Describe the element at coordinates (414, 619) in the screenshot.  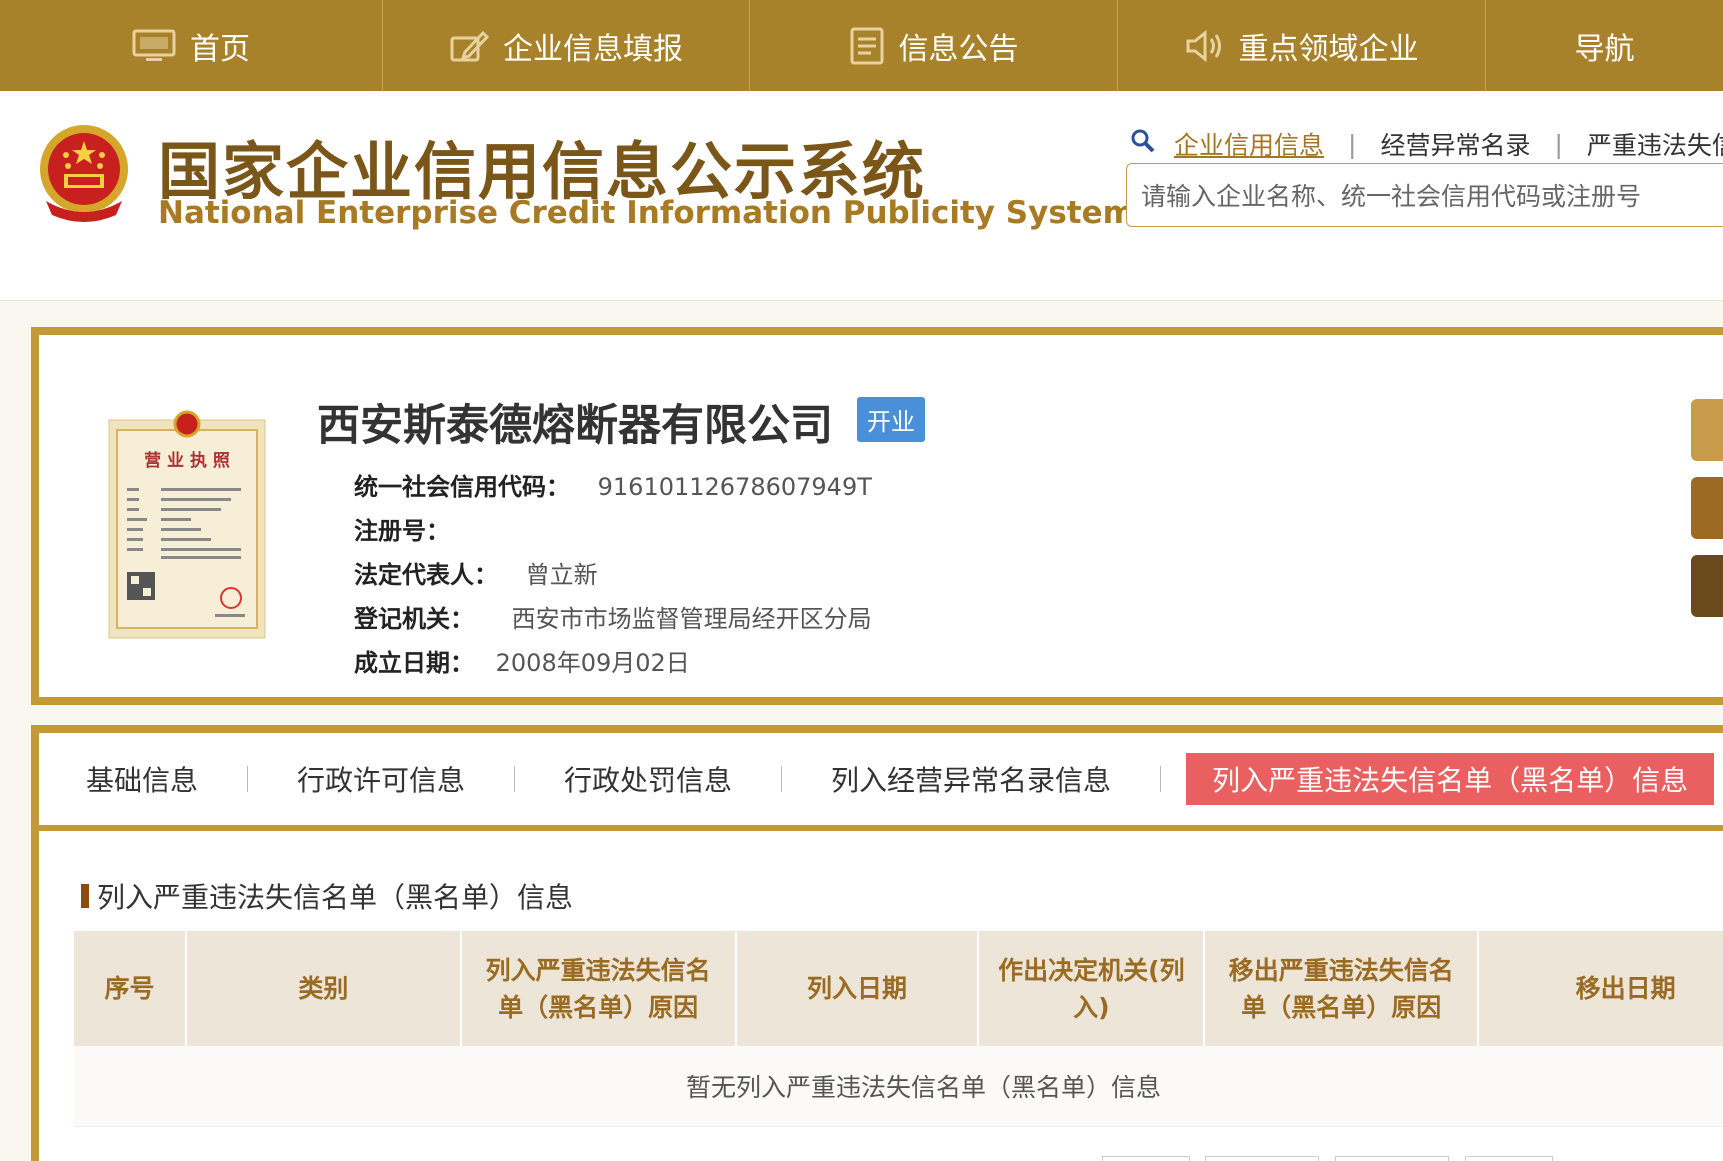
I see `field-label: 登记机关：` at that location.